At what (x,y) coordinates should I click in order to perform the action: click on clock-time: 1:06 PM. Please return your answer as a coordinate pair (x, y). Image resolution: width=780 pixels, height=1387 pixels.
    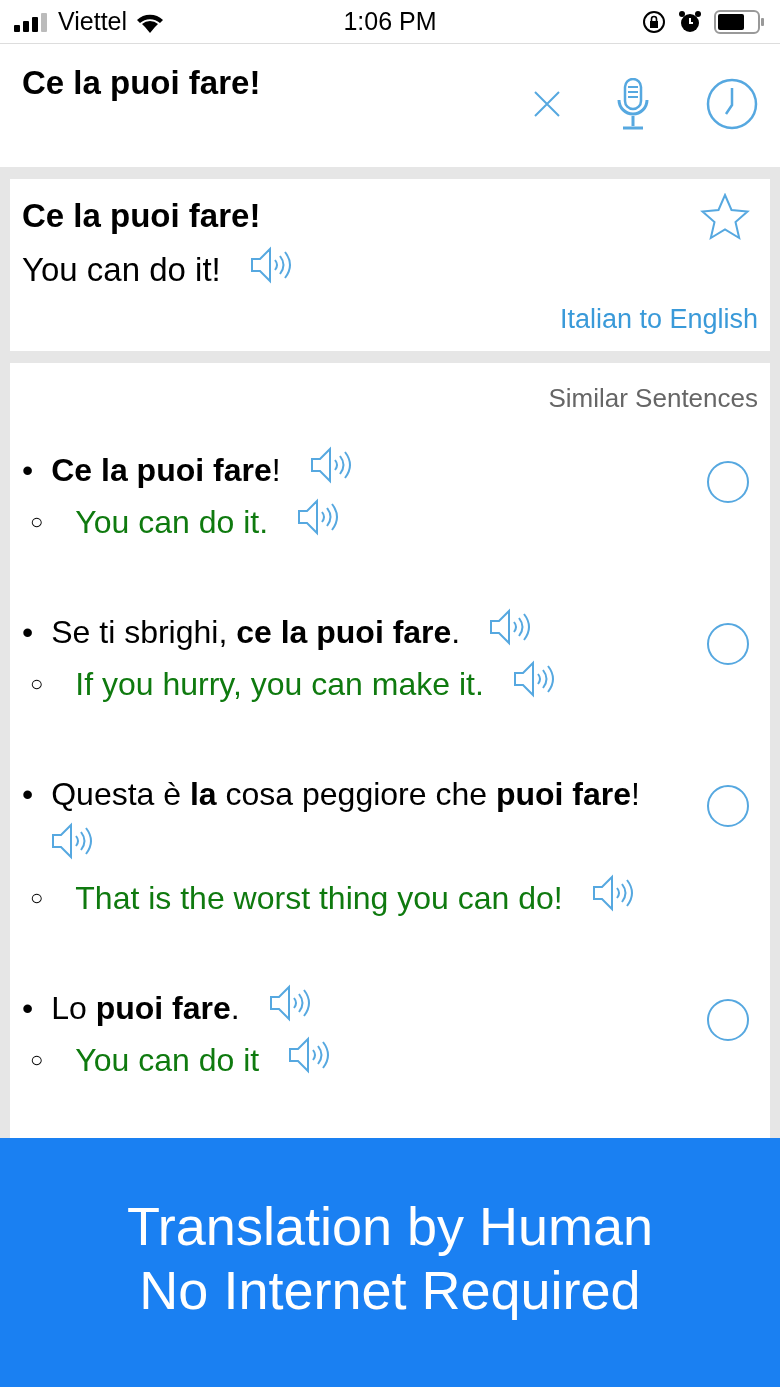
    Looking at the image, I should click on (390, 21).